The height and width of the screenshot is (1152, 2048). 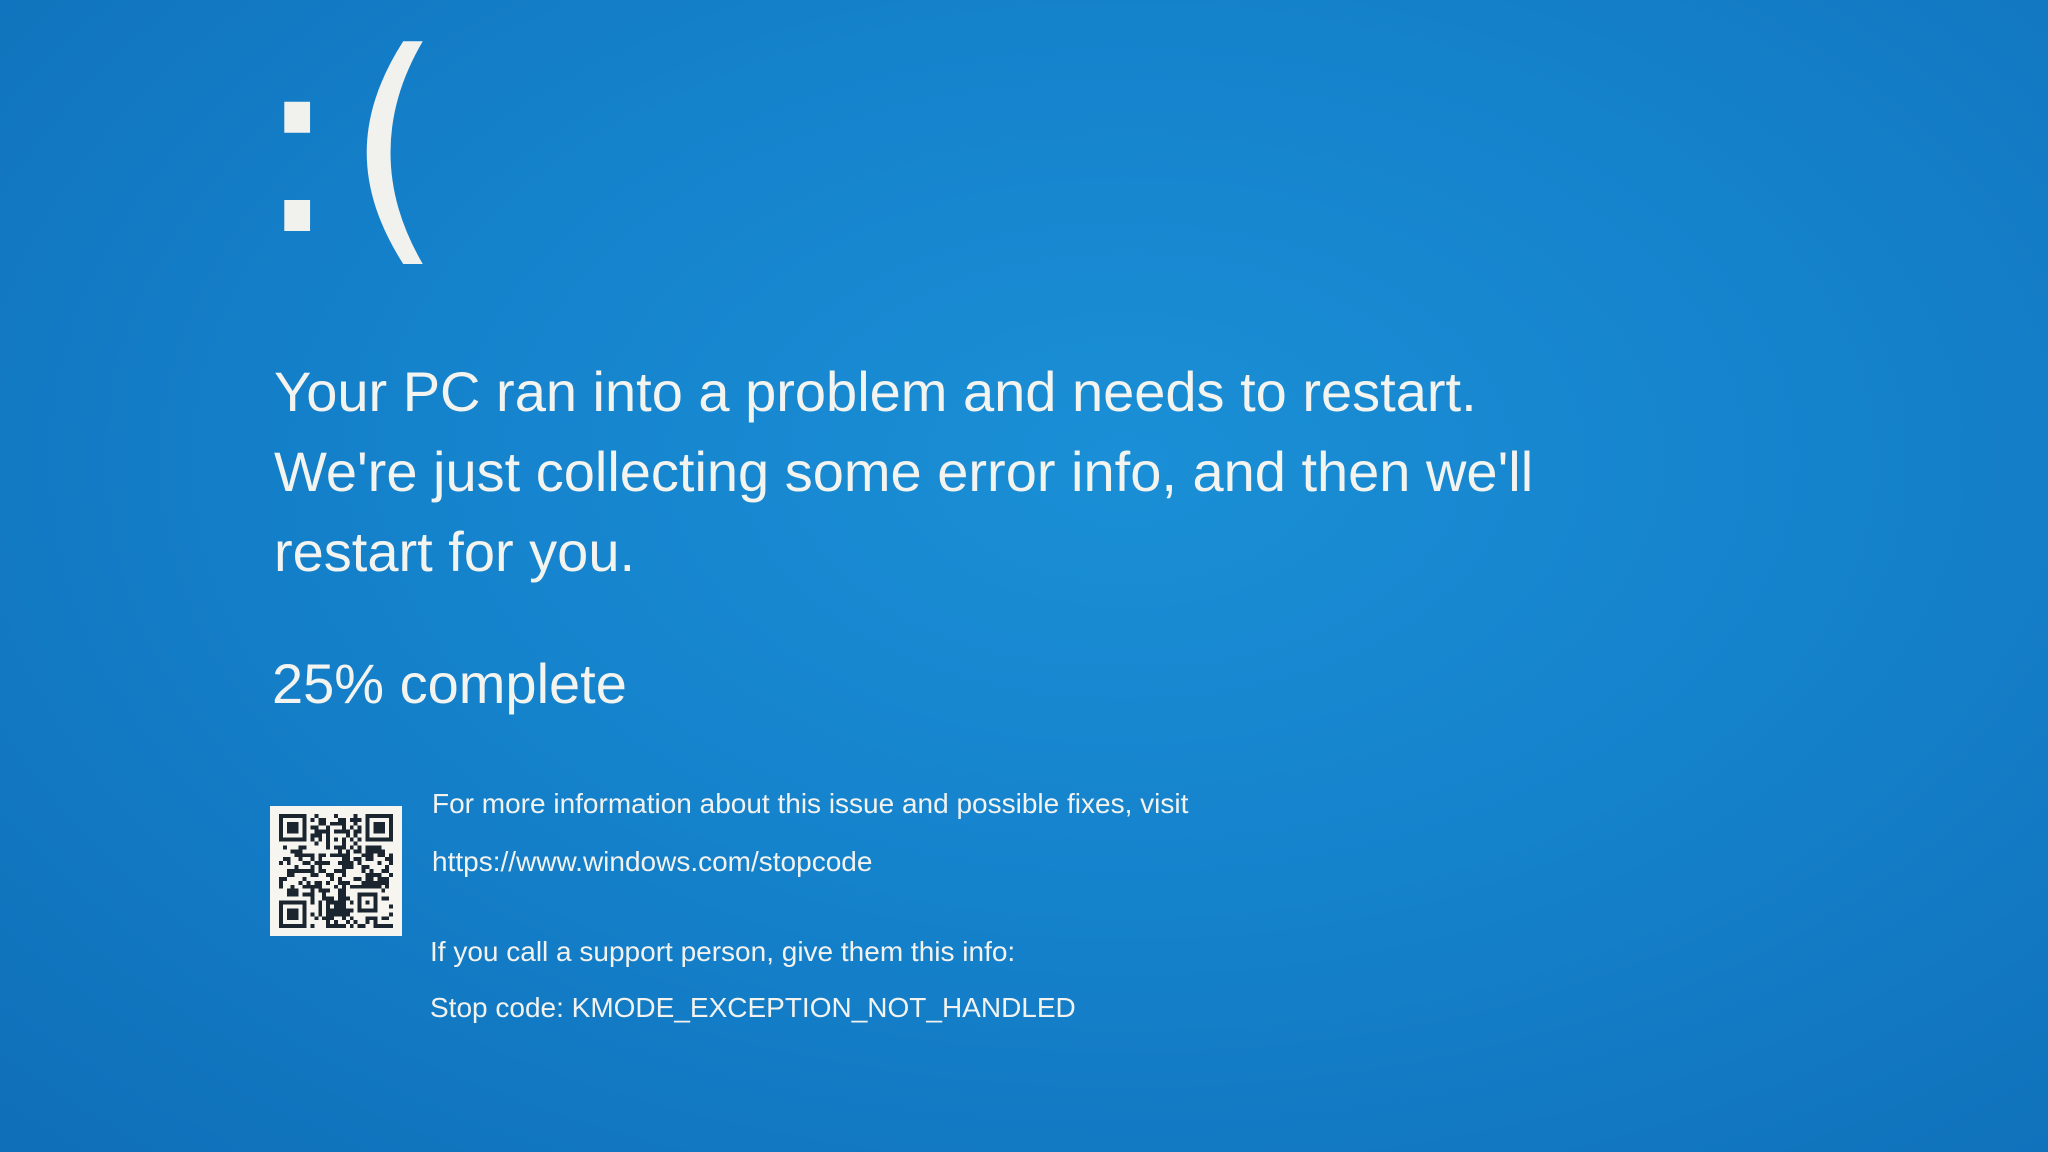 I want to click on qr-code-icon, so click(x=336, y=871).